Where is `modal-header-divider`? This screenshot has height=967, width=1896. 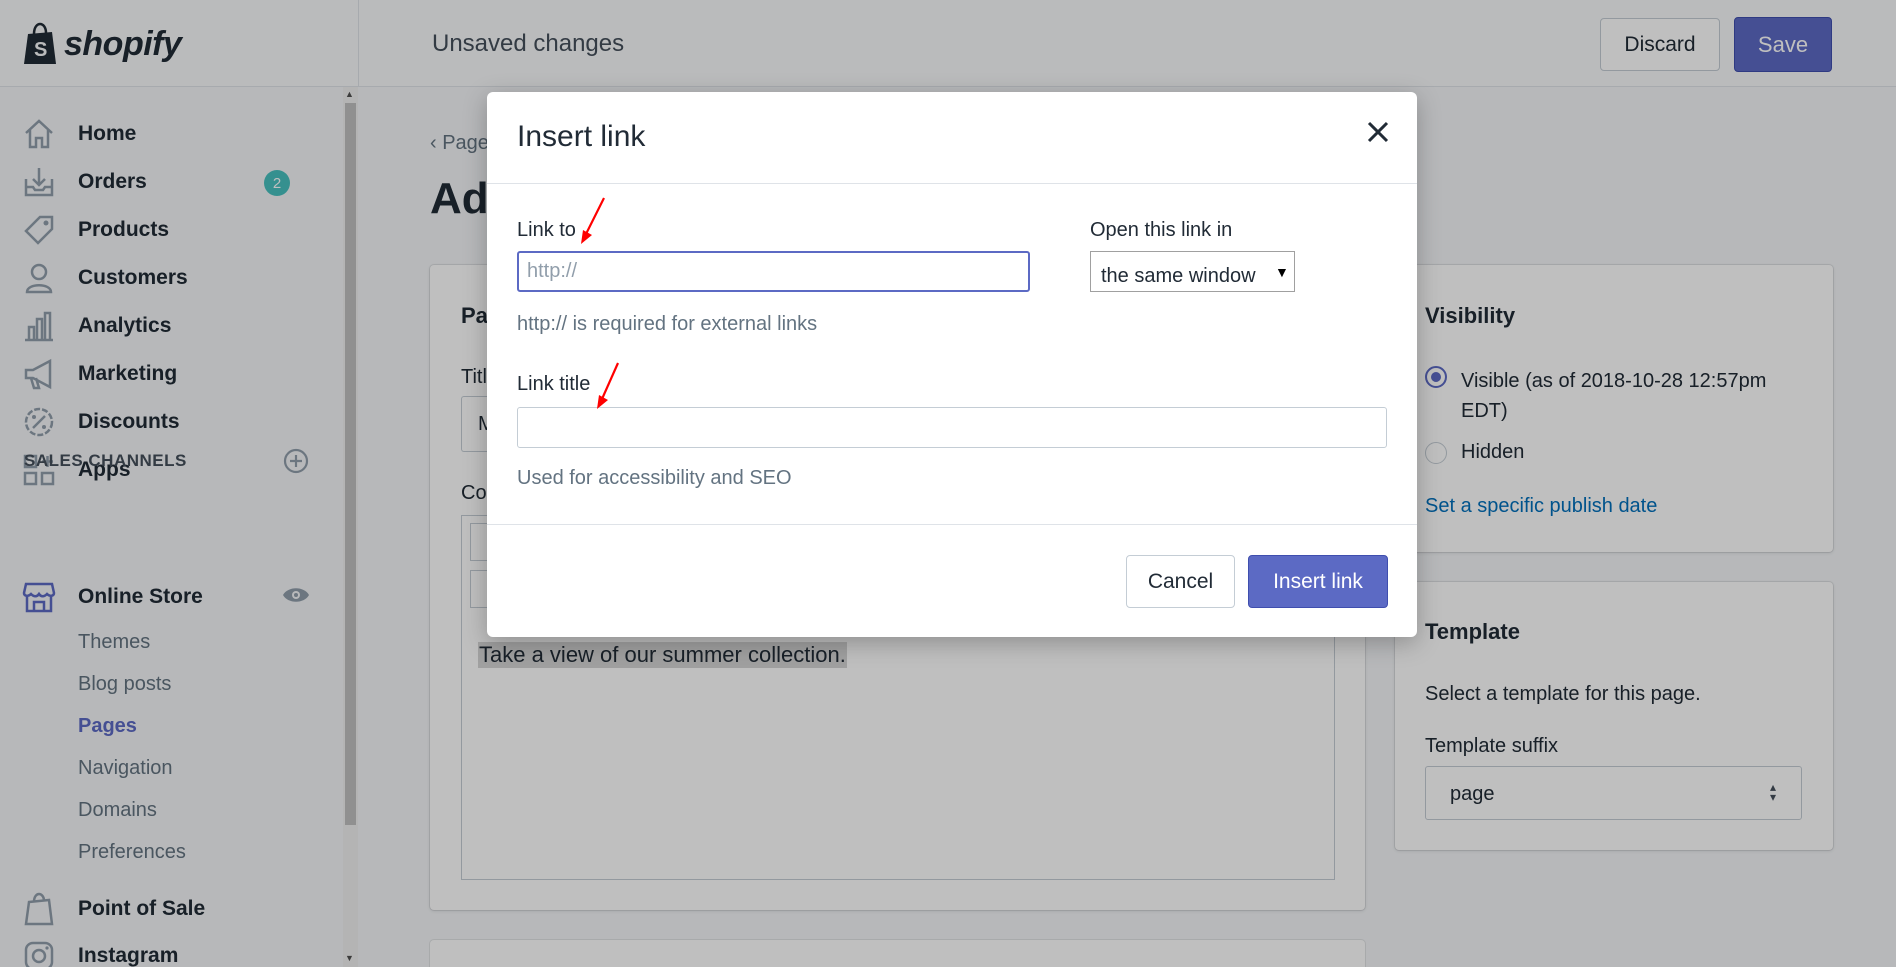
modal-header-divider is located at coordinates (952, 183).